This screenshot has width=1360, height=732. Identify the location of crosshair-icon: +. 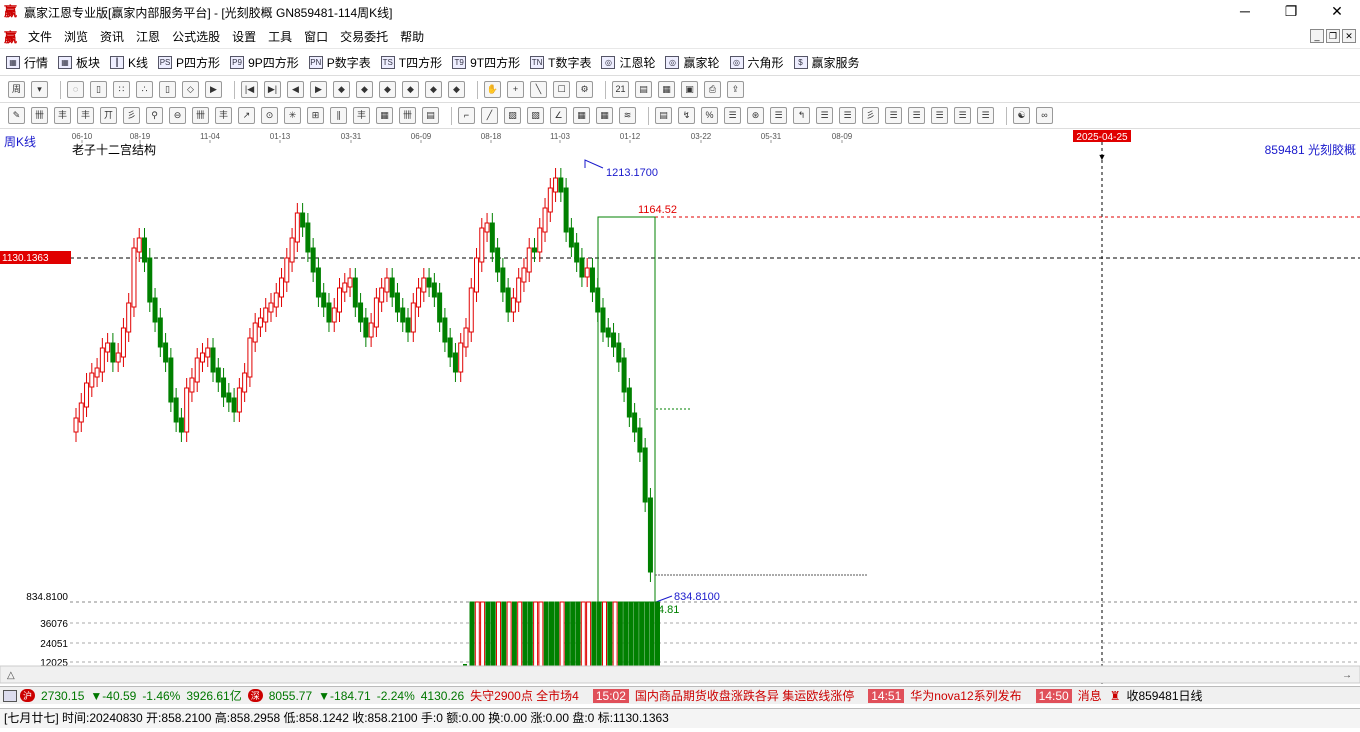
(515, 89).